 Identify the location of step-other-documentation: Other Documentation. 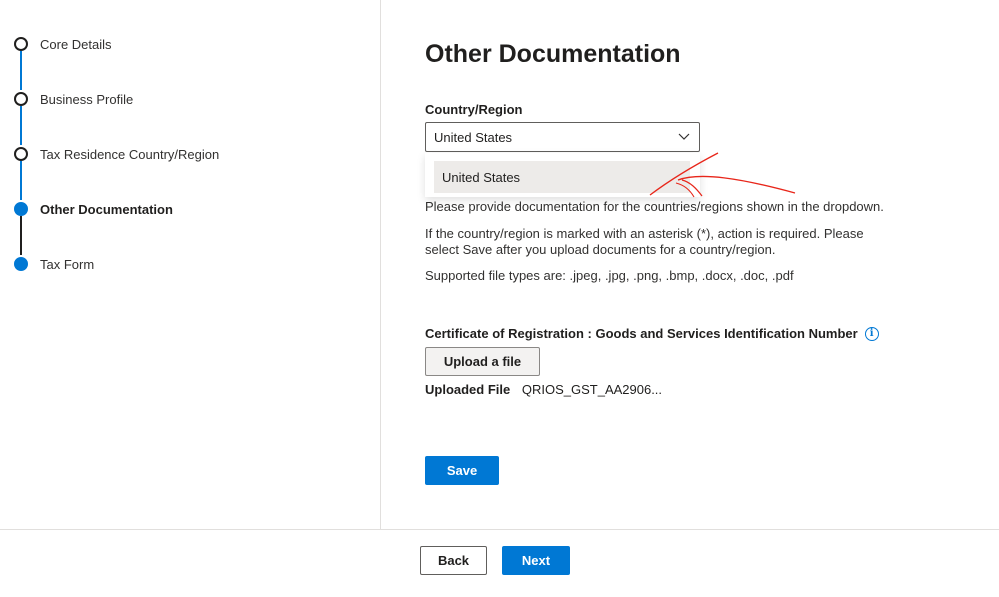
(93, 209).